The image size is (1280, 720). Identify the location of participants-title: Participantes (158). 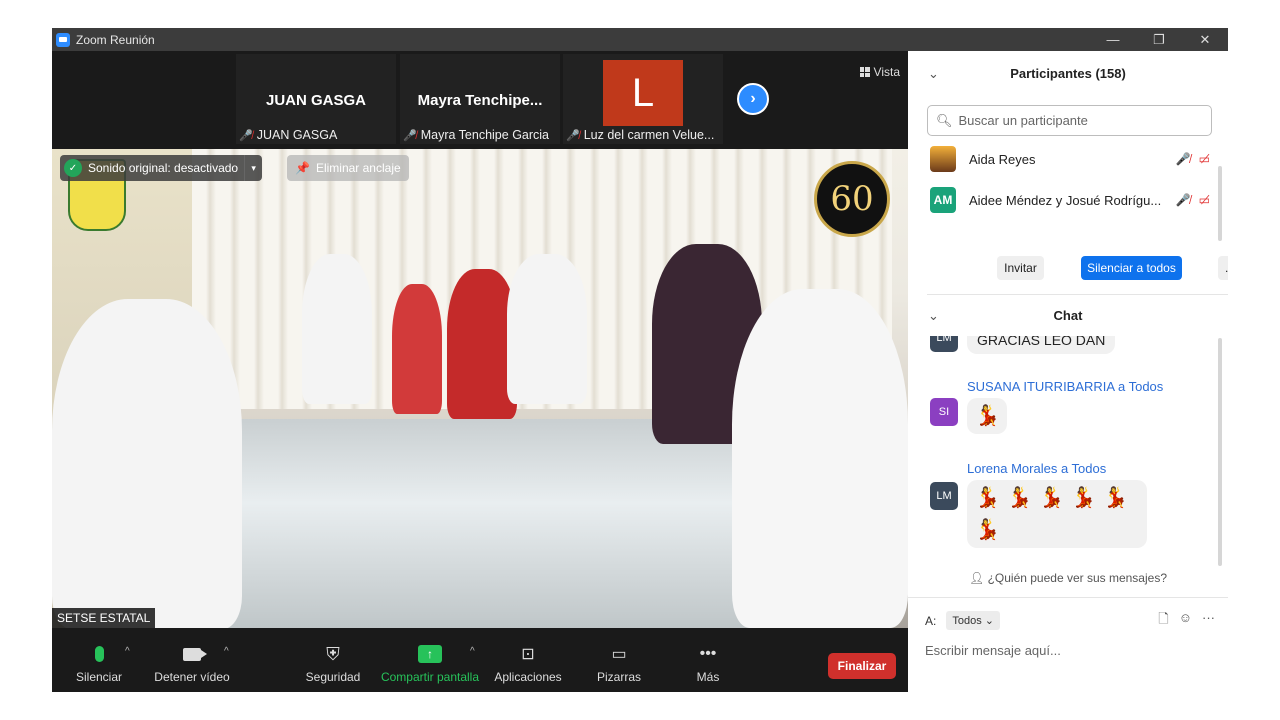
(1068, 73).